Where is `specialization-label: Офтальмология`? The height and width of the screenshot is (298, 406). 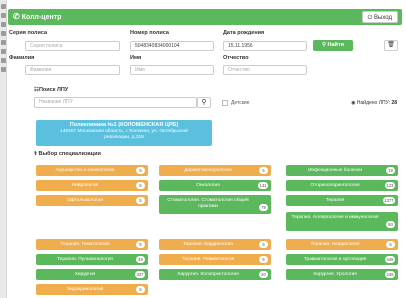
specialization-label: Офтальмология is located at coordinates (85, 200).